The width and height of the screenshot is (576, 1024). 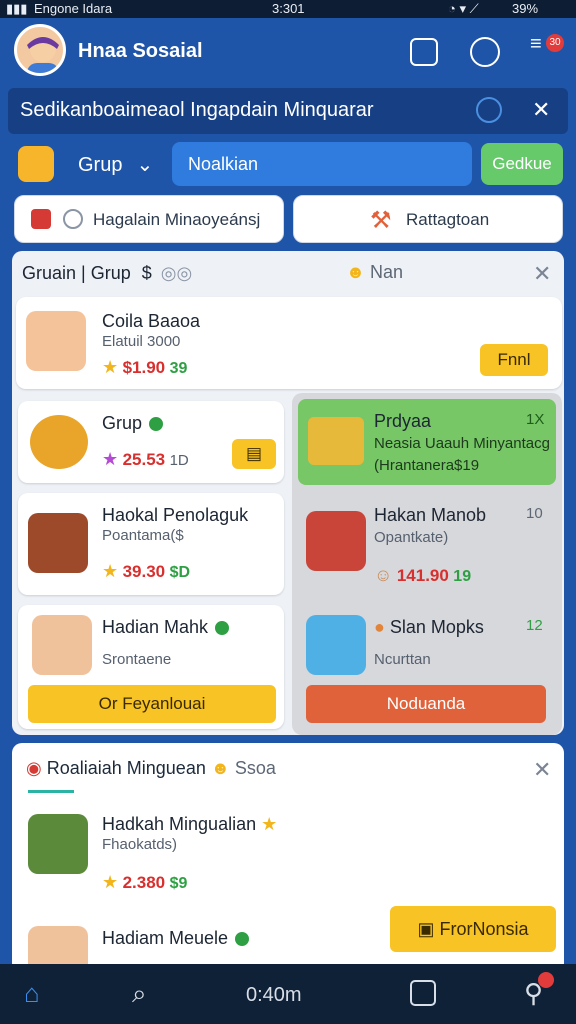 I want to click on item-price: 25.53, so click(x=144, y=459).